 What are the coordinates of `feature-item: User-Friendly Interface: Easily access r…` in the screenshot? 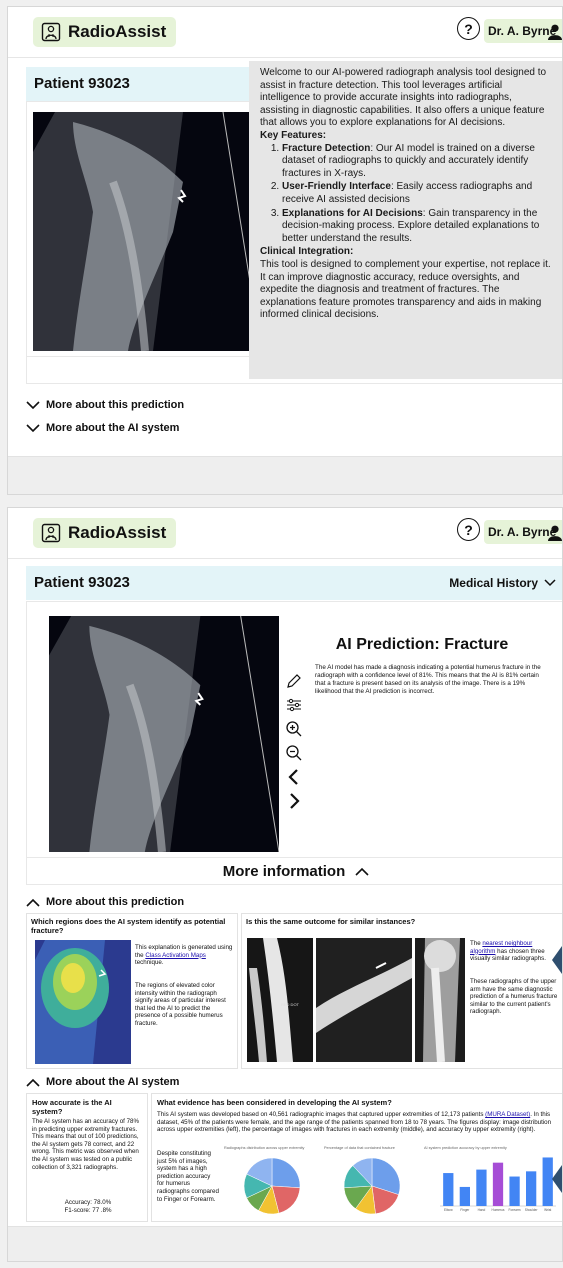 It's located at (416, 193).